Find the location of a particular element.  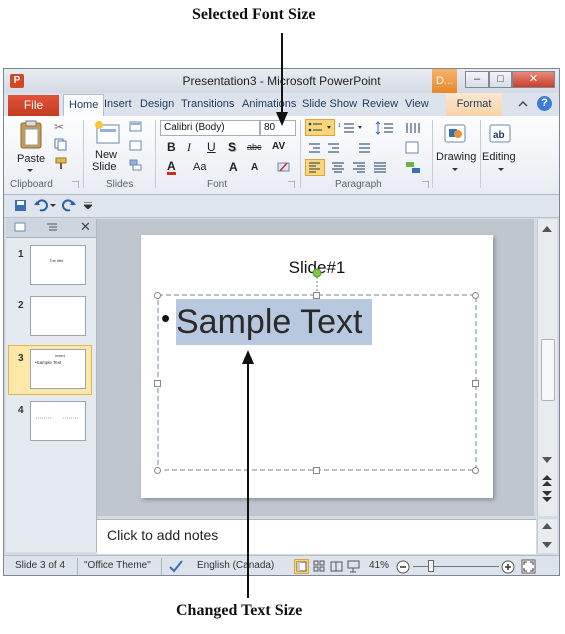

text-direction-icon is located at coordinates (369, 148).